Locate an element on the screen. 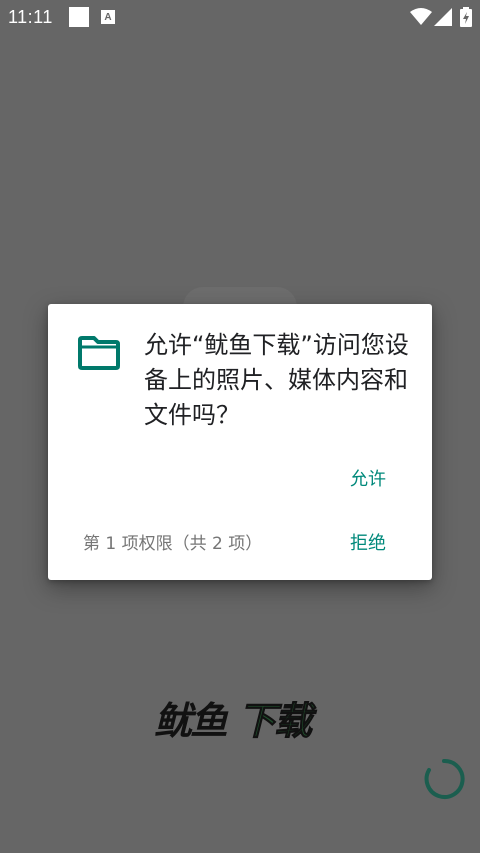 This screenshot has height=853, width=480. logo-text-left: 鱿鱼 is located at coordinates (191, 721).